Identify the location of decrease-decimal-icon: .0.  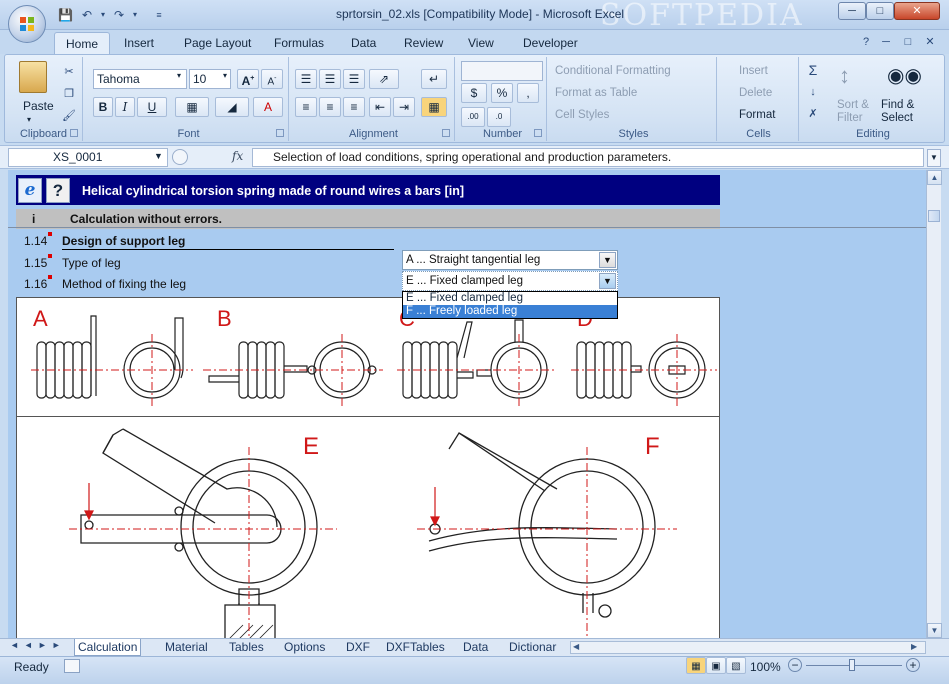
(499, 117).